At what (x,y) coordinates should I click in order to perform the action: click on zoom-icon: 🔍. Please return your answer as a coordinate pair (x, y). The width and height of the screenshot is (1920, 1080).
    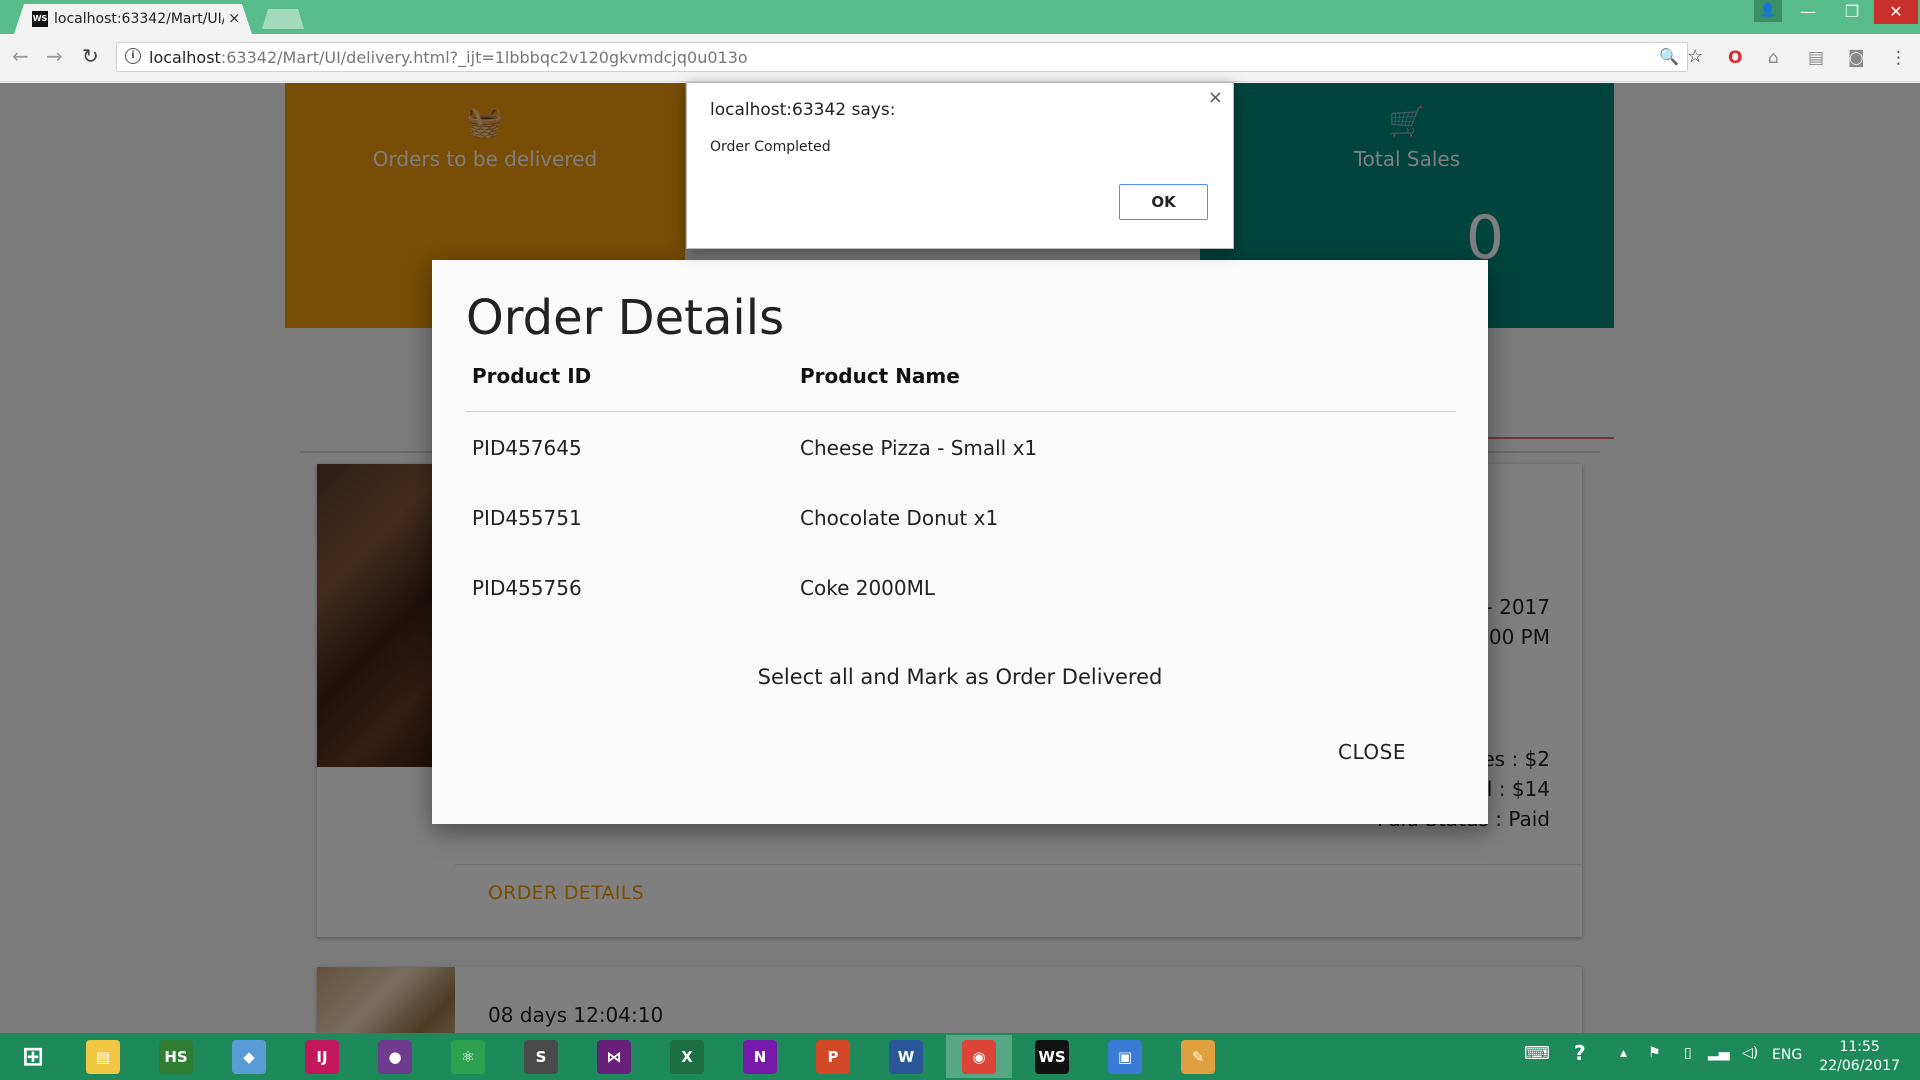
    Looking at the image, I should click on (1669, 56).